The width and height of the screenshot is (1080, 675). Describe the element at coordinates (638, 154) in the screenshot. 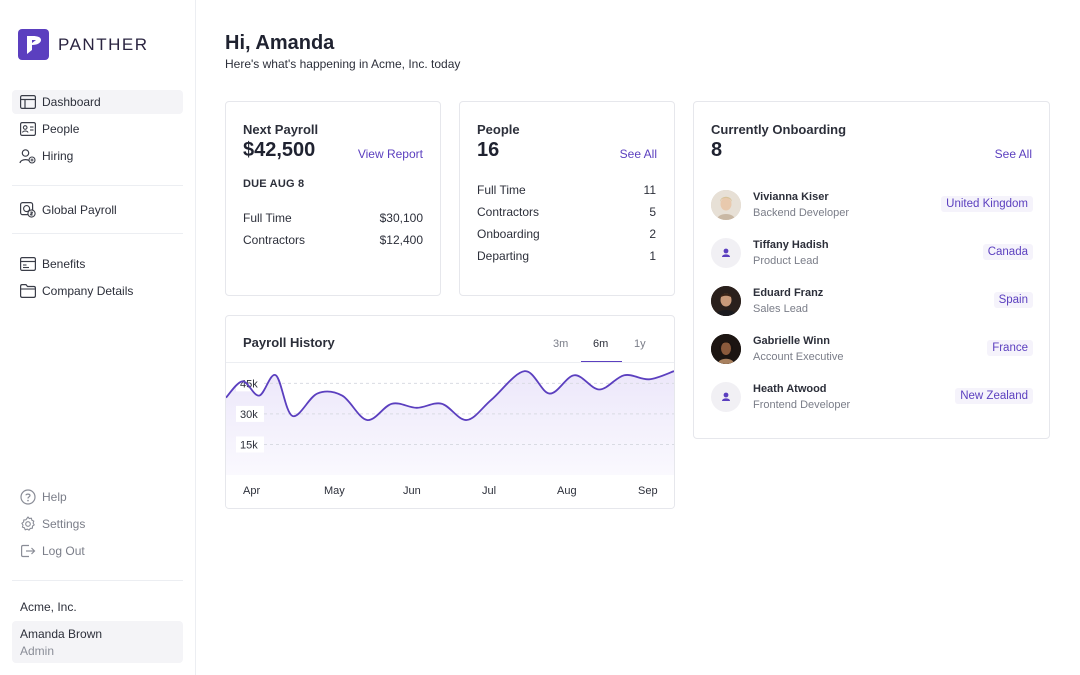

I see `see-all-people-link: See All` at that location.